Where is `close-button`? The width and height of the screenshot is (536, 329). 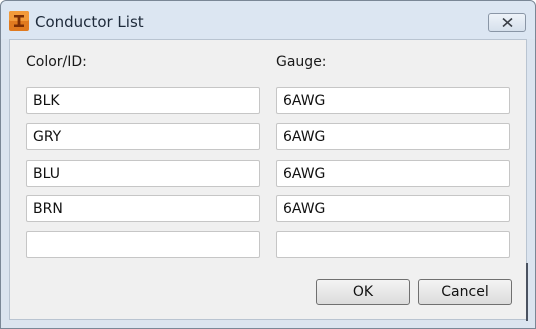
close-button is located at coordinates (507, 22).